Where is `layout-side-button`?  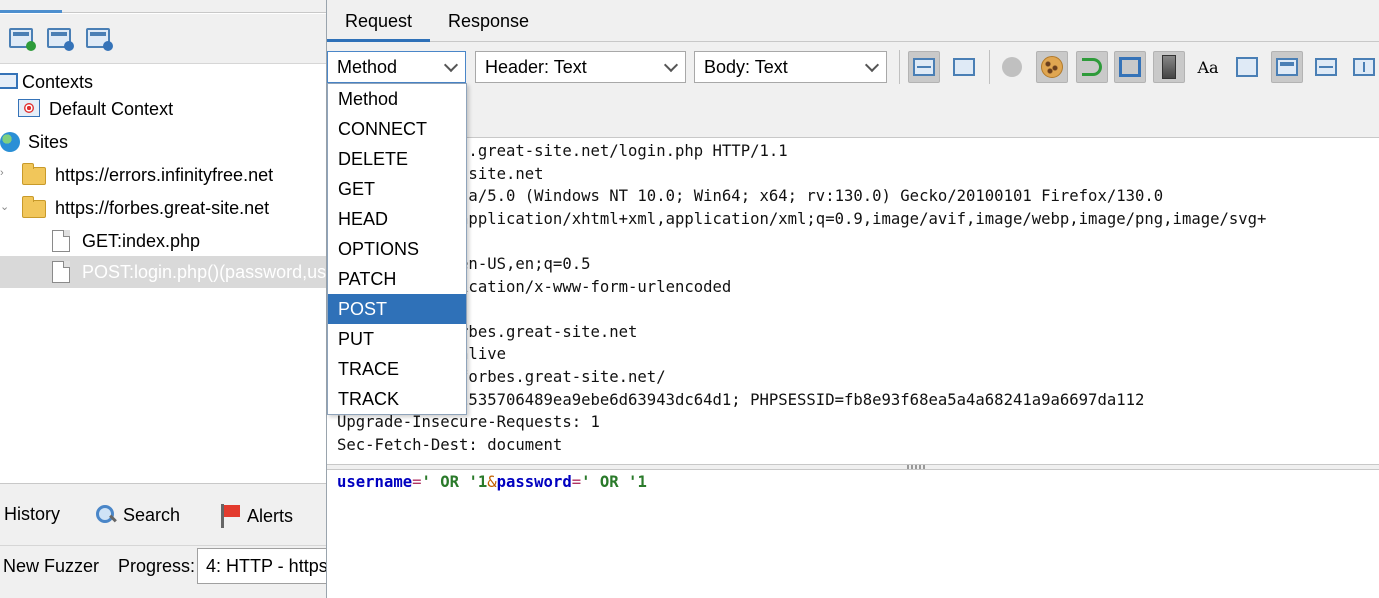 layout-side-button is located at coordinates (1363, 67).